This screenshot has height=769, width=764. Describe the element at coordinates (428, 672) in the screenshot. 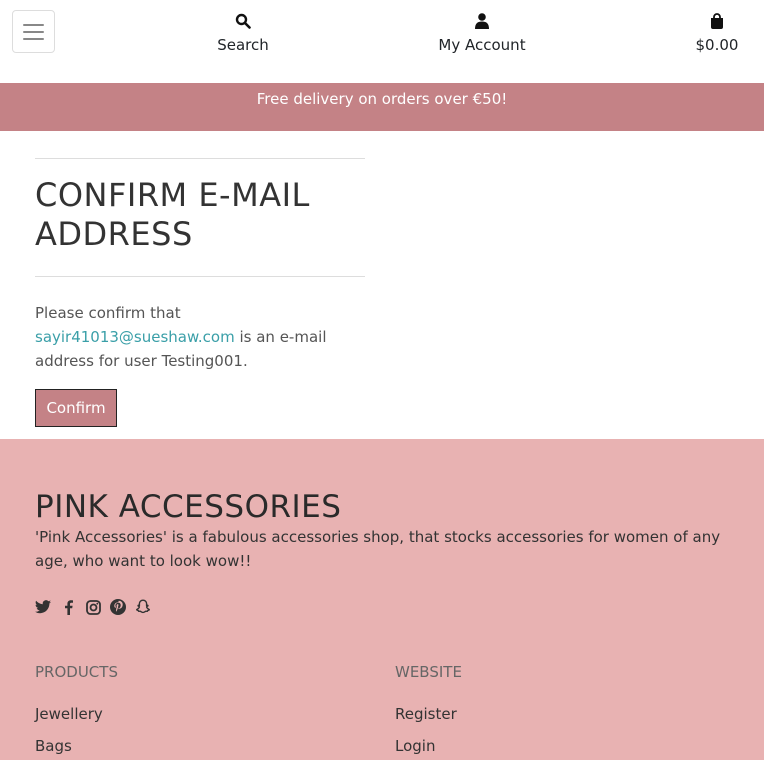

I see `website-heading: WEBSITE` at that location.